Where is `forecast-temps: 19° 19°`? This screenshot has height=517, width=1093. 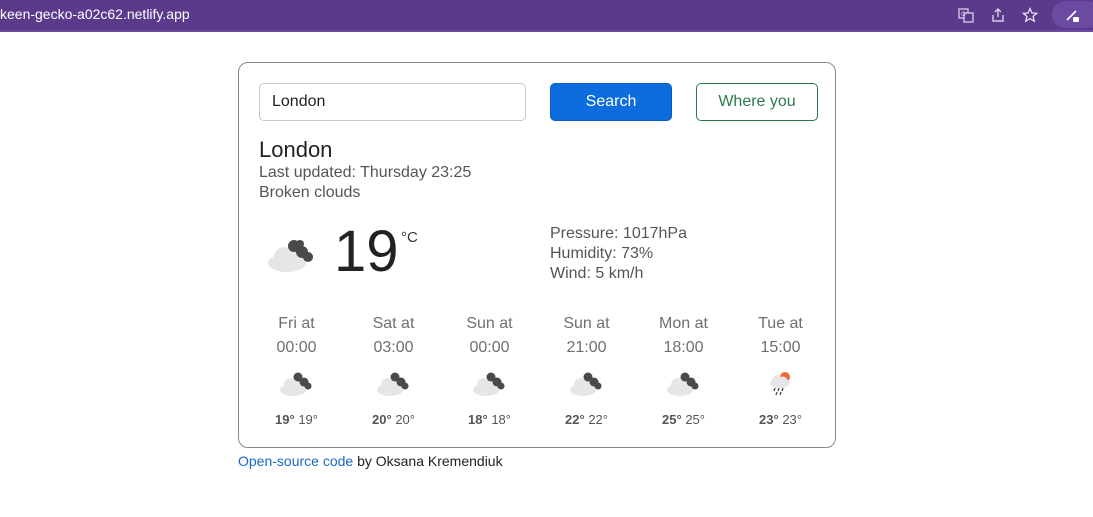
forecast-temps: 19° 19° is located at coordinates (296, 419).